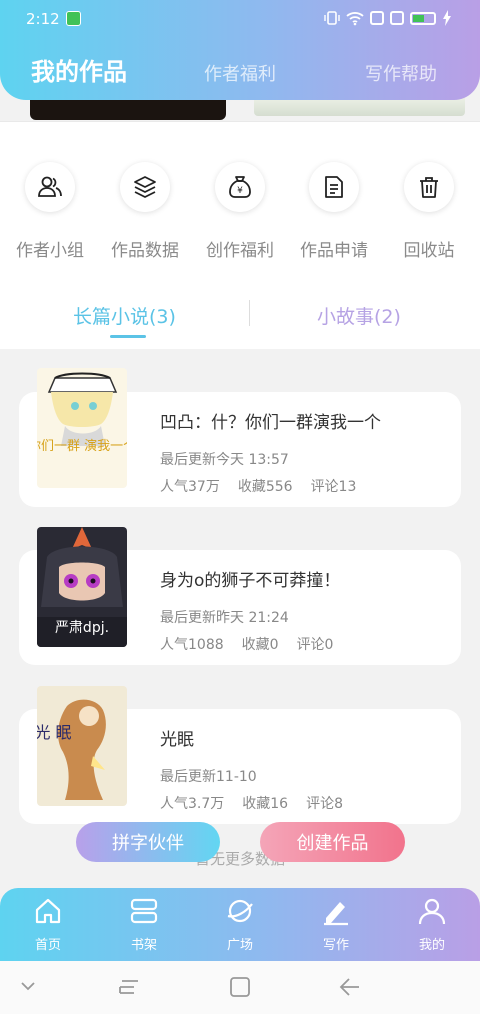  What do you see at coordinates (190, 487) in the screenshot?
I see `work-popularity: 人气37万` at bounding box center [190, 487].